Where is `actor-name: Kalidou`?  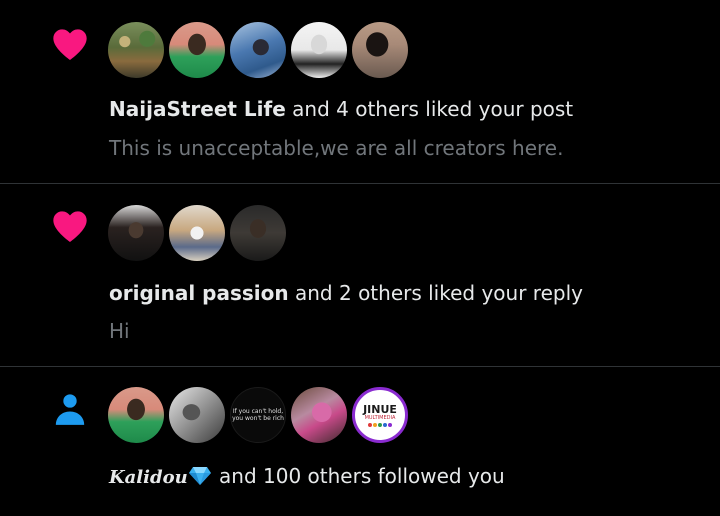 actor-name: Kalidou is located at coordinates (148, 477).